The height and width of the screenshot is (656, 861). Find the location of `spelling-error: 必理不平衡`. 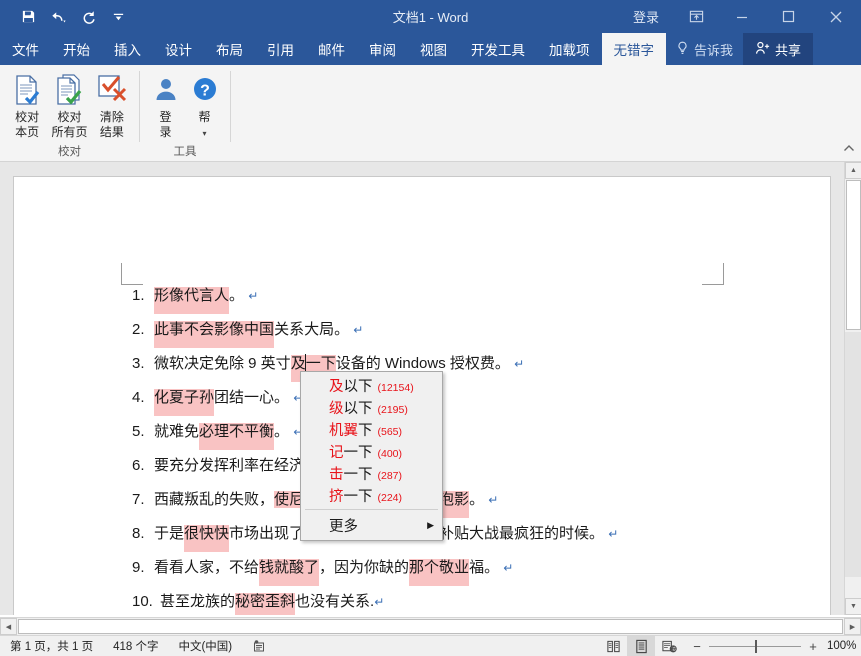

spelling-error: 必理不平衡 is located at coordinates (237, 431).